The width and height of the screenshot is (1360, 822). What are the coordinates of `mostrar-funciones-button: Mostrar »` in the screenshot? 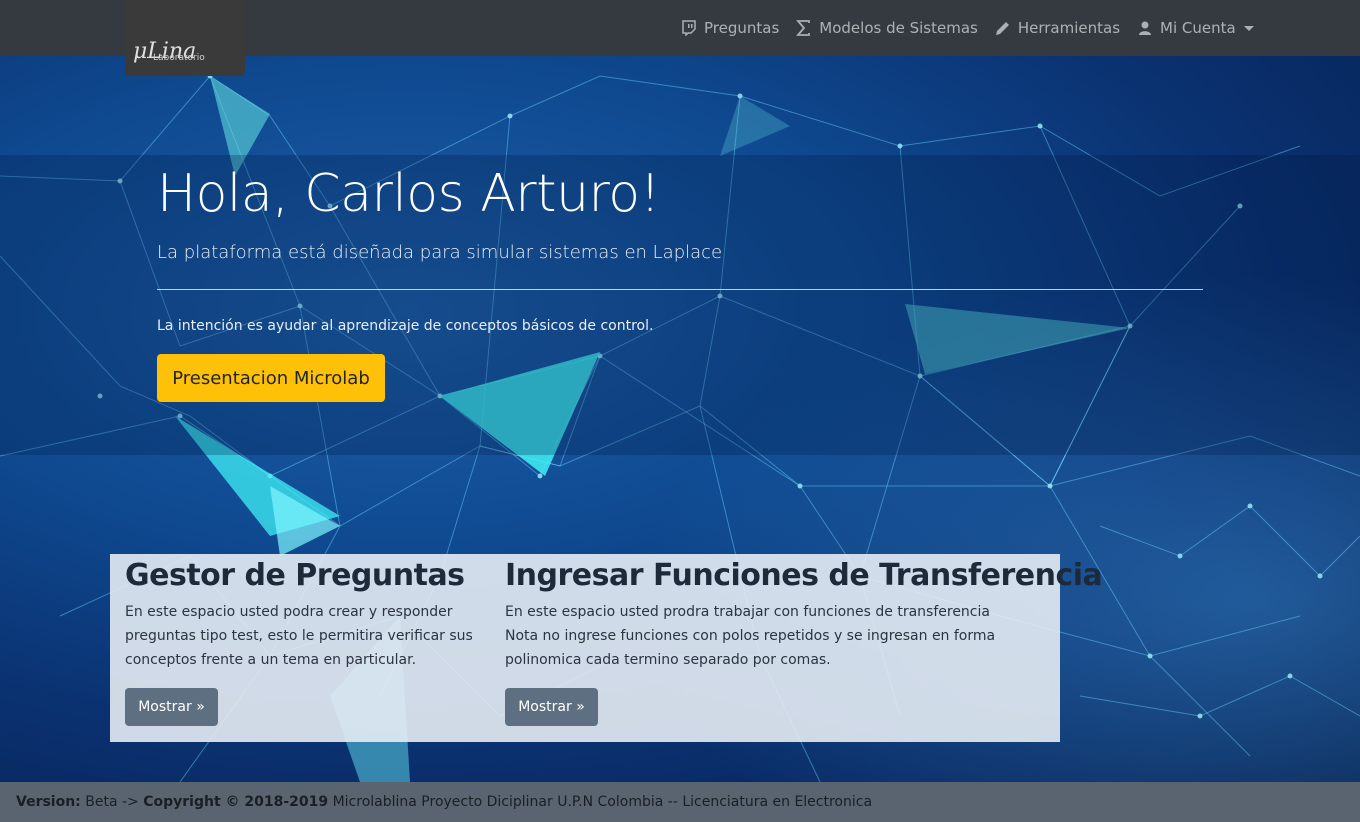 It's located at (551, 707).